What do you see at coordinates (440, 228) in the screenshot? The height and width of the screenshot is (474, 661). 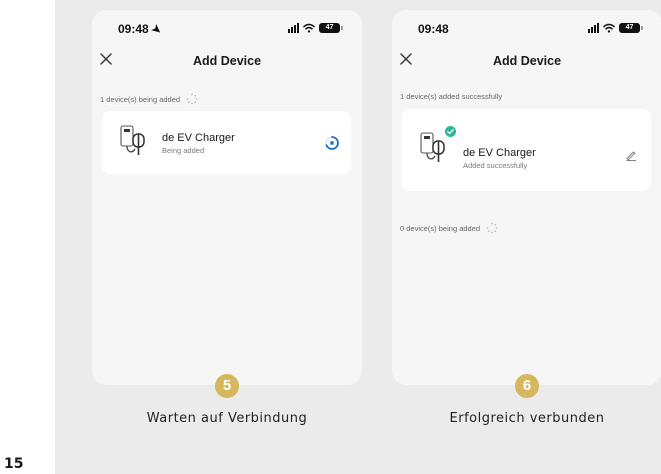 I see `devices-being-added-text: 0 device(s) being added` at bounding box center [440, 228].